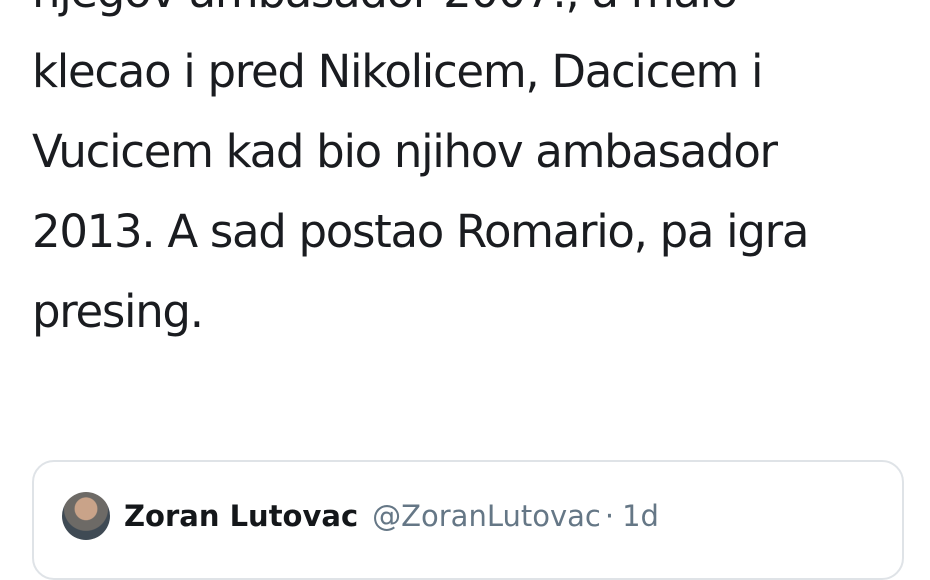 This screenshot has width=930, height=580. What do you see at coordinates (486, 516) in the screenshot?
I see `quoted-author-handle: @ZoranLutovac` at bounding box center [486, 516].